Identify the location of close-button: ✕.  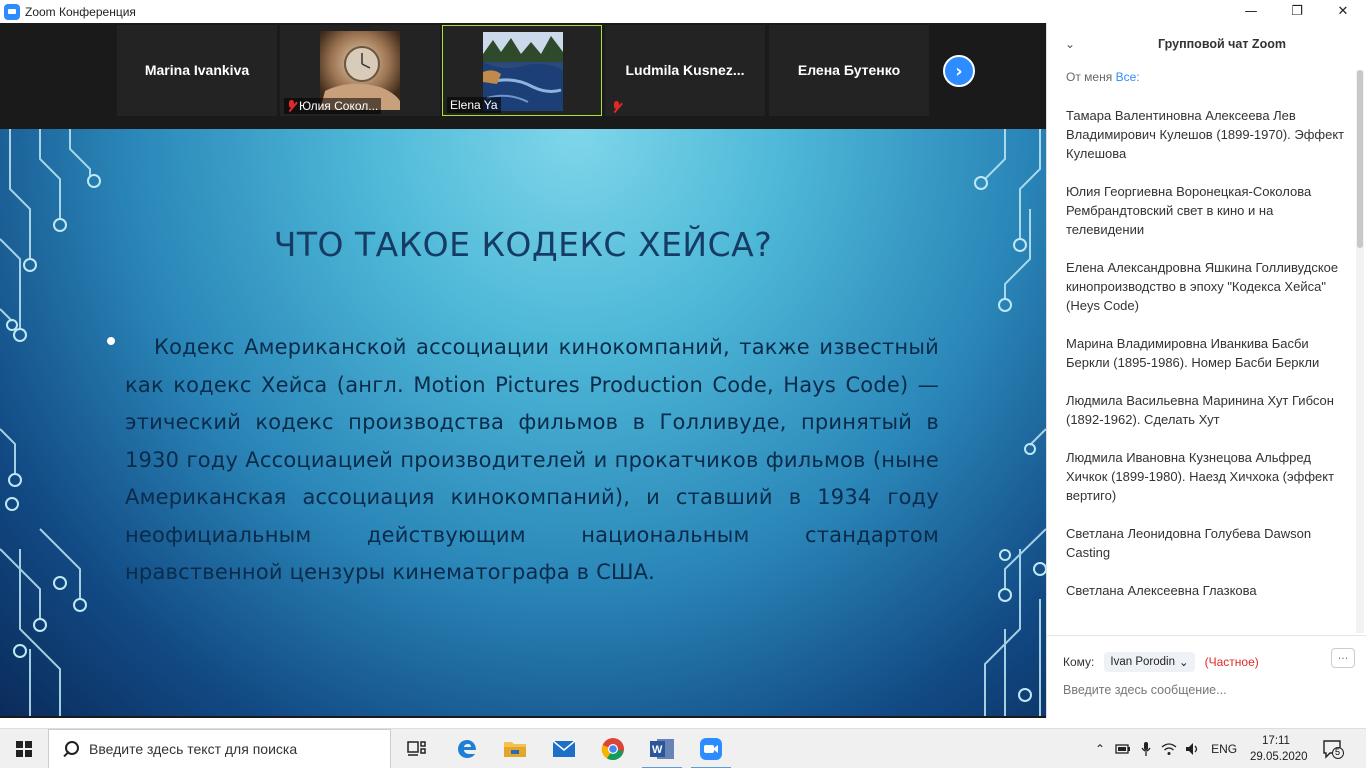
(1343, 11).